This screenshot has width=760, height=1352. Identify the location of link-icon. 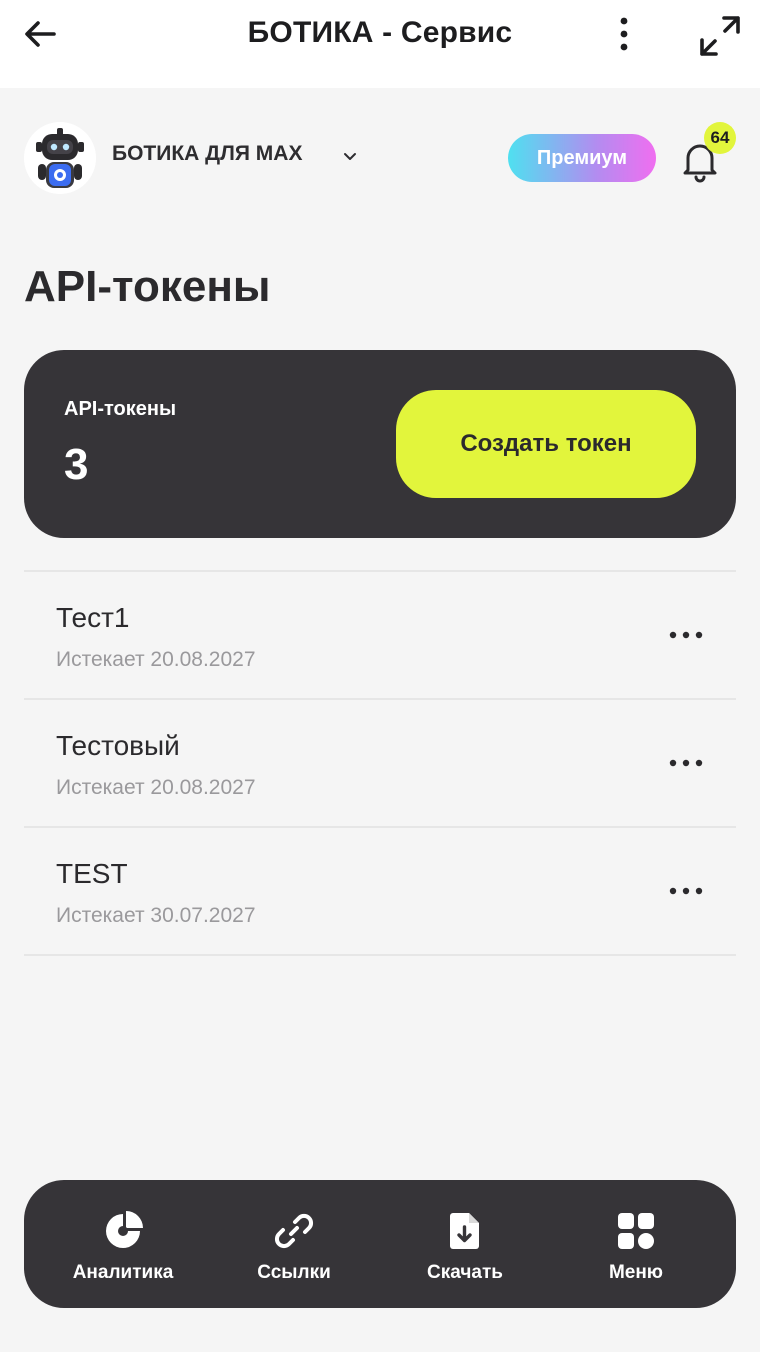
(294, 1231).